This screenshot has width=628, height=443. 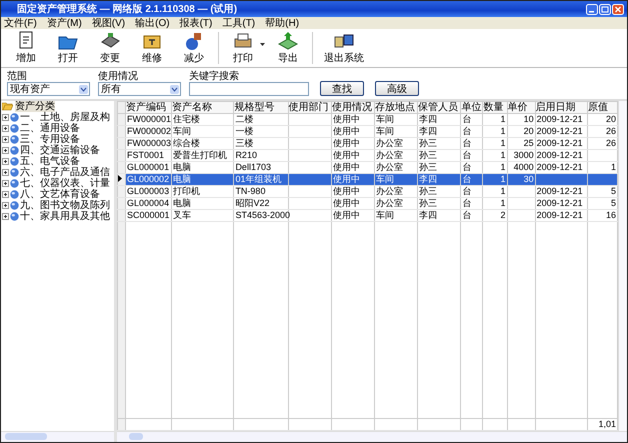 I want to click on table-cell: GL000004, so click(x=148, y=203).